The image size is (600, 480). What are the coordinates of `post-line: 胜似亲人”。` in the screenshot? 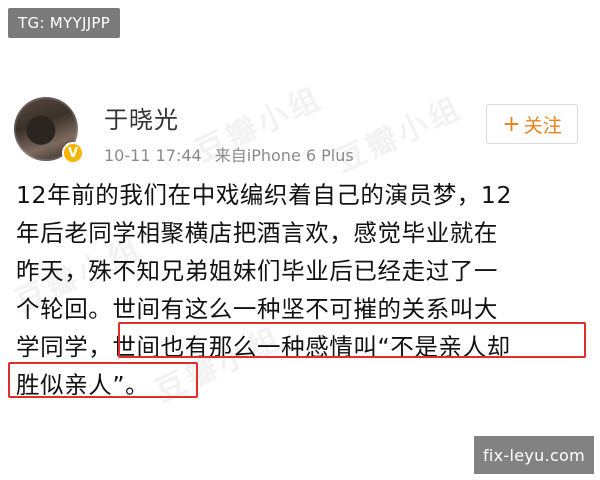 It's located at (83, 385).